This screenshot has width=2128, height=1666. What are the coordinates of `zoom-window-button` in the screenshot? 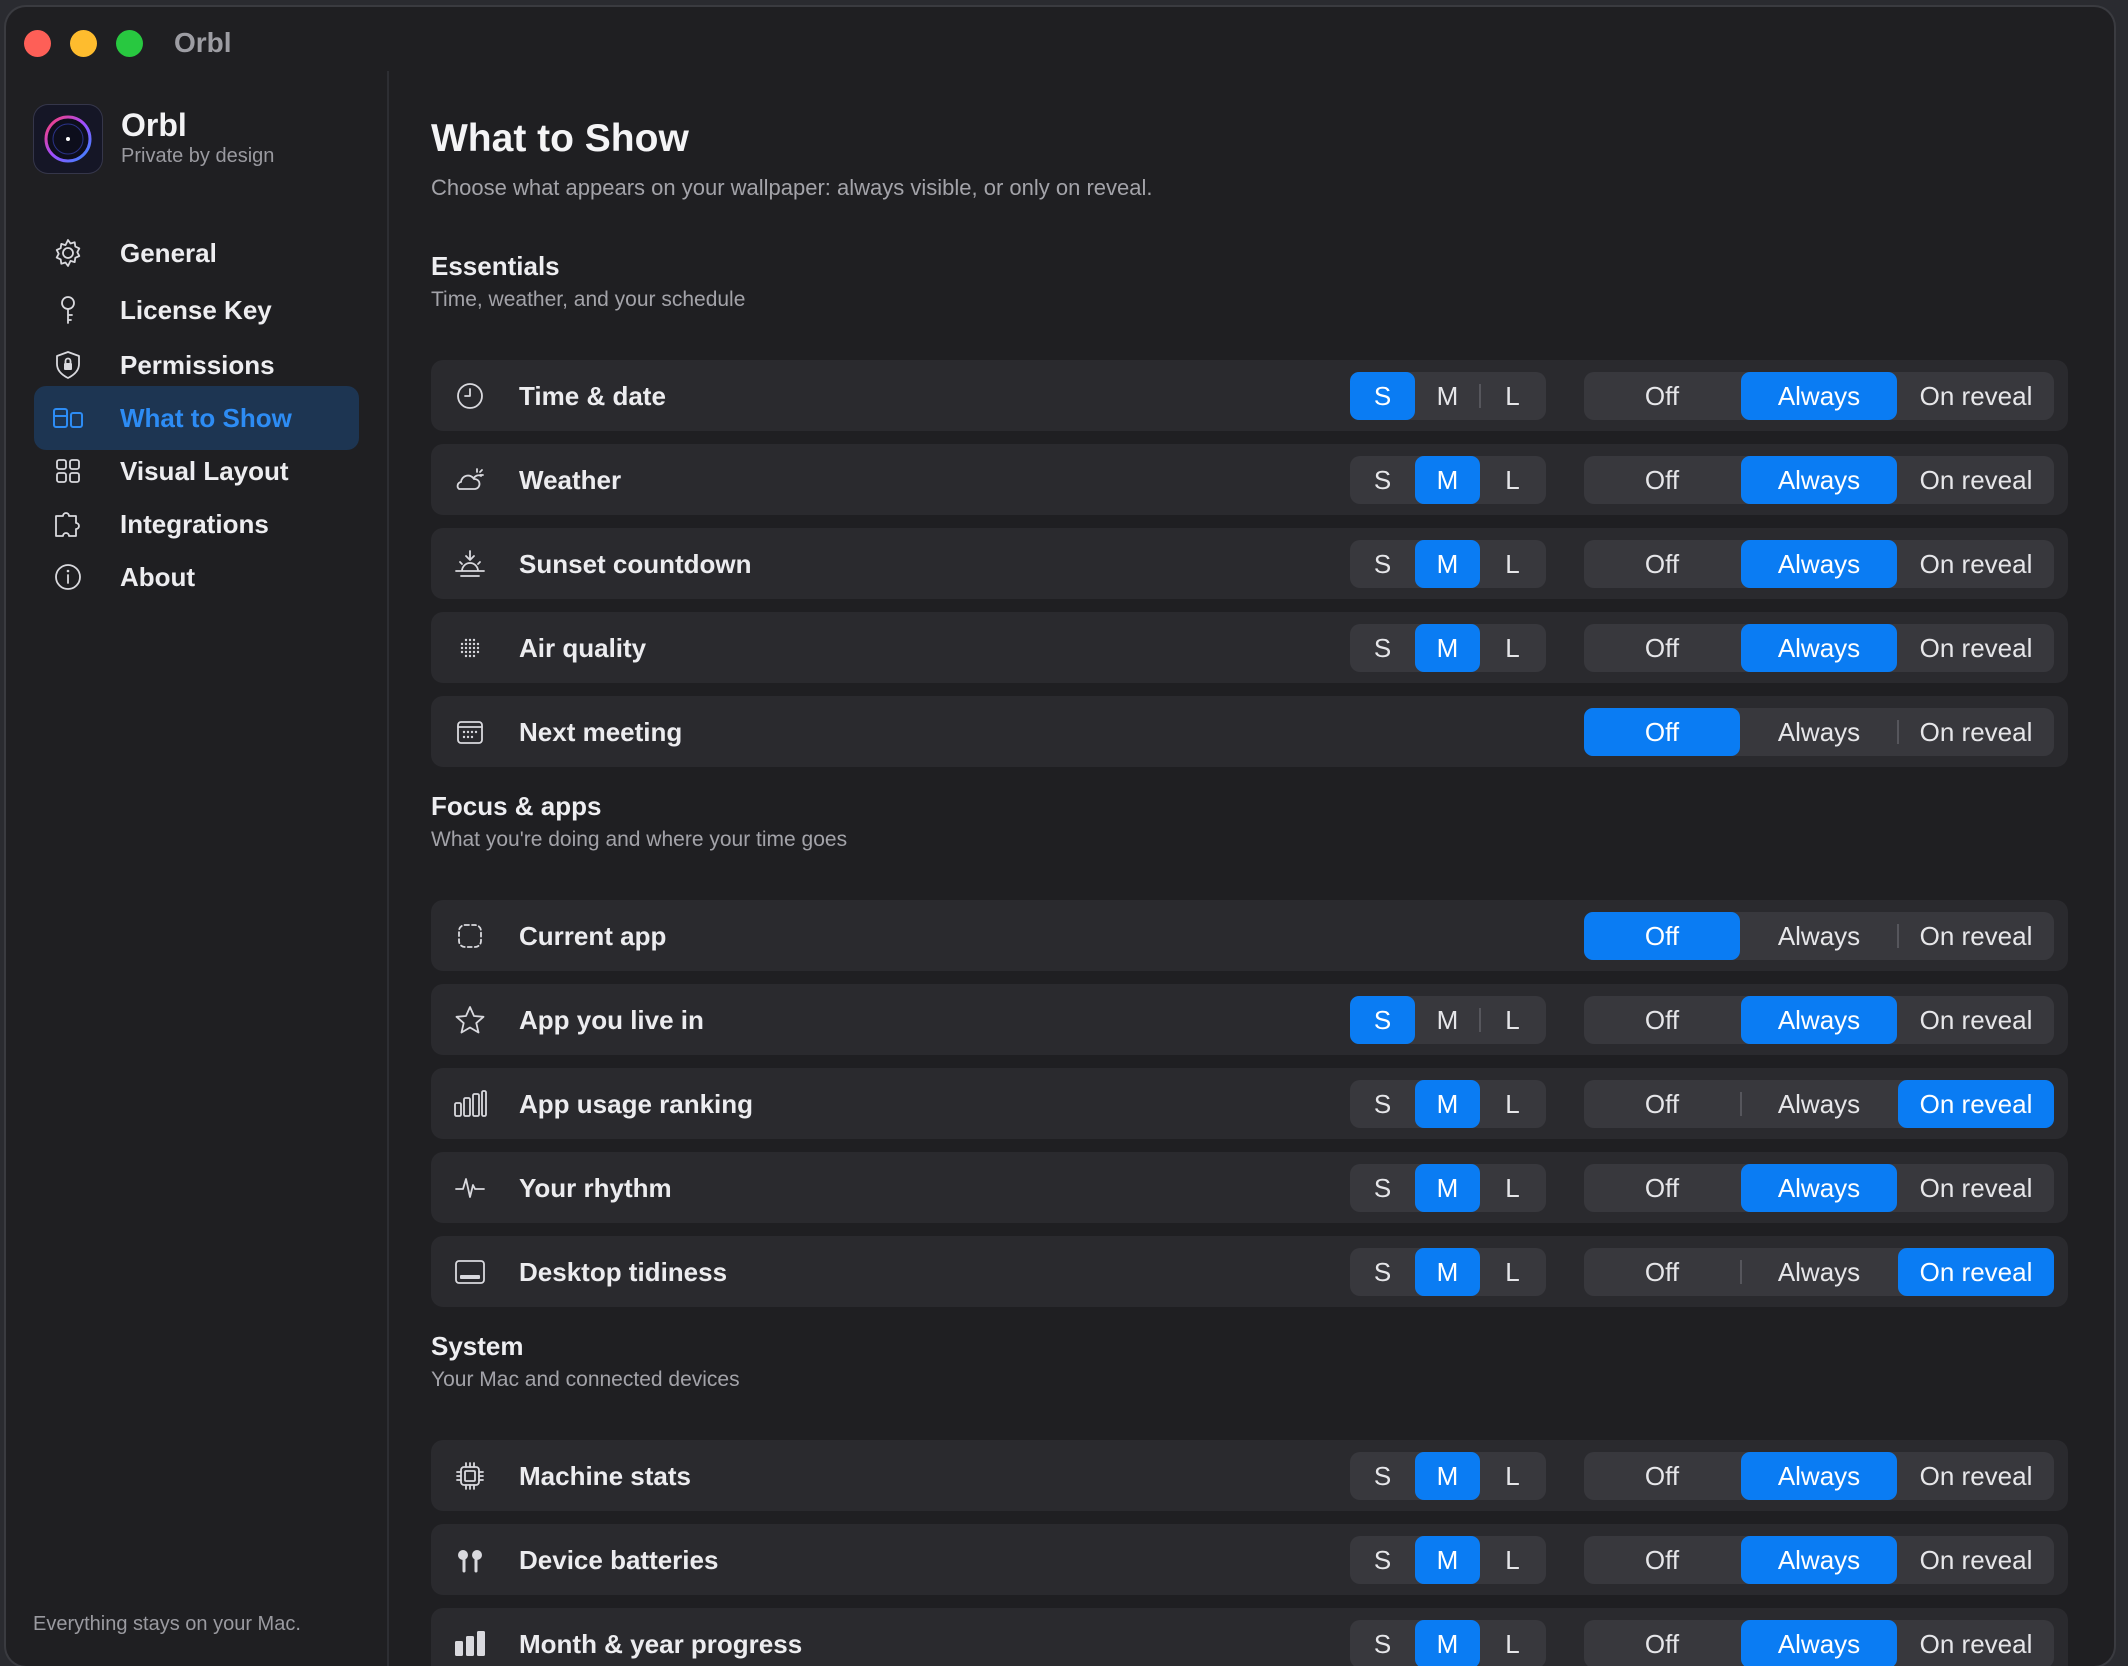 It's located at (129, 43).